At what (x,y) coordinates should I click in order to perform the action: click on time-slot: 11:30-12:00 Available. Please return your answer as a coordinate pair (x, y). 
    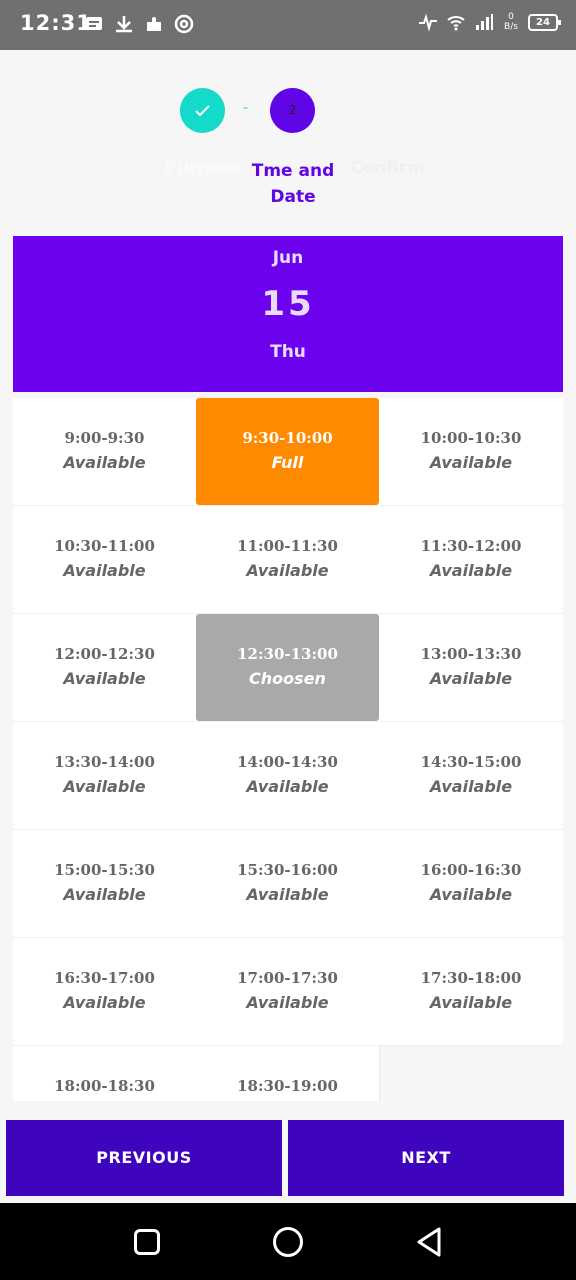
    Looking at the image, I should click on (471, 560).